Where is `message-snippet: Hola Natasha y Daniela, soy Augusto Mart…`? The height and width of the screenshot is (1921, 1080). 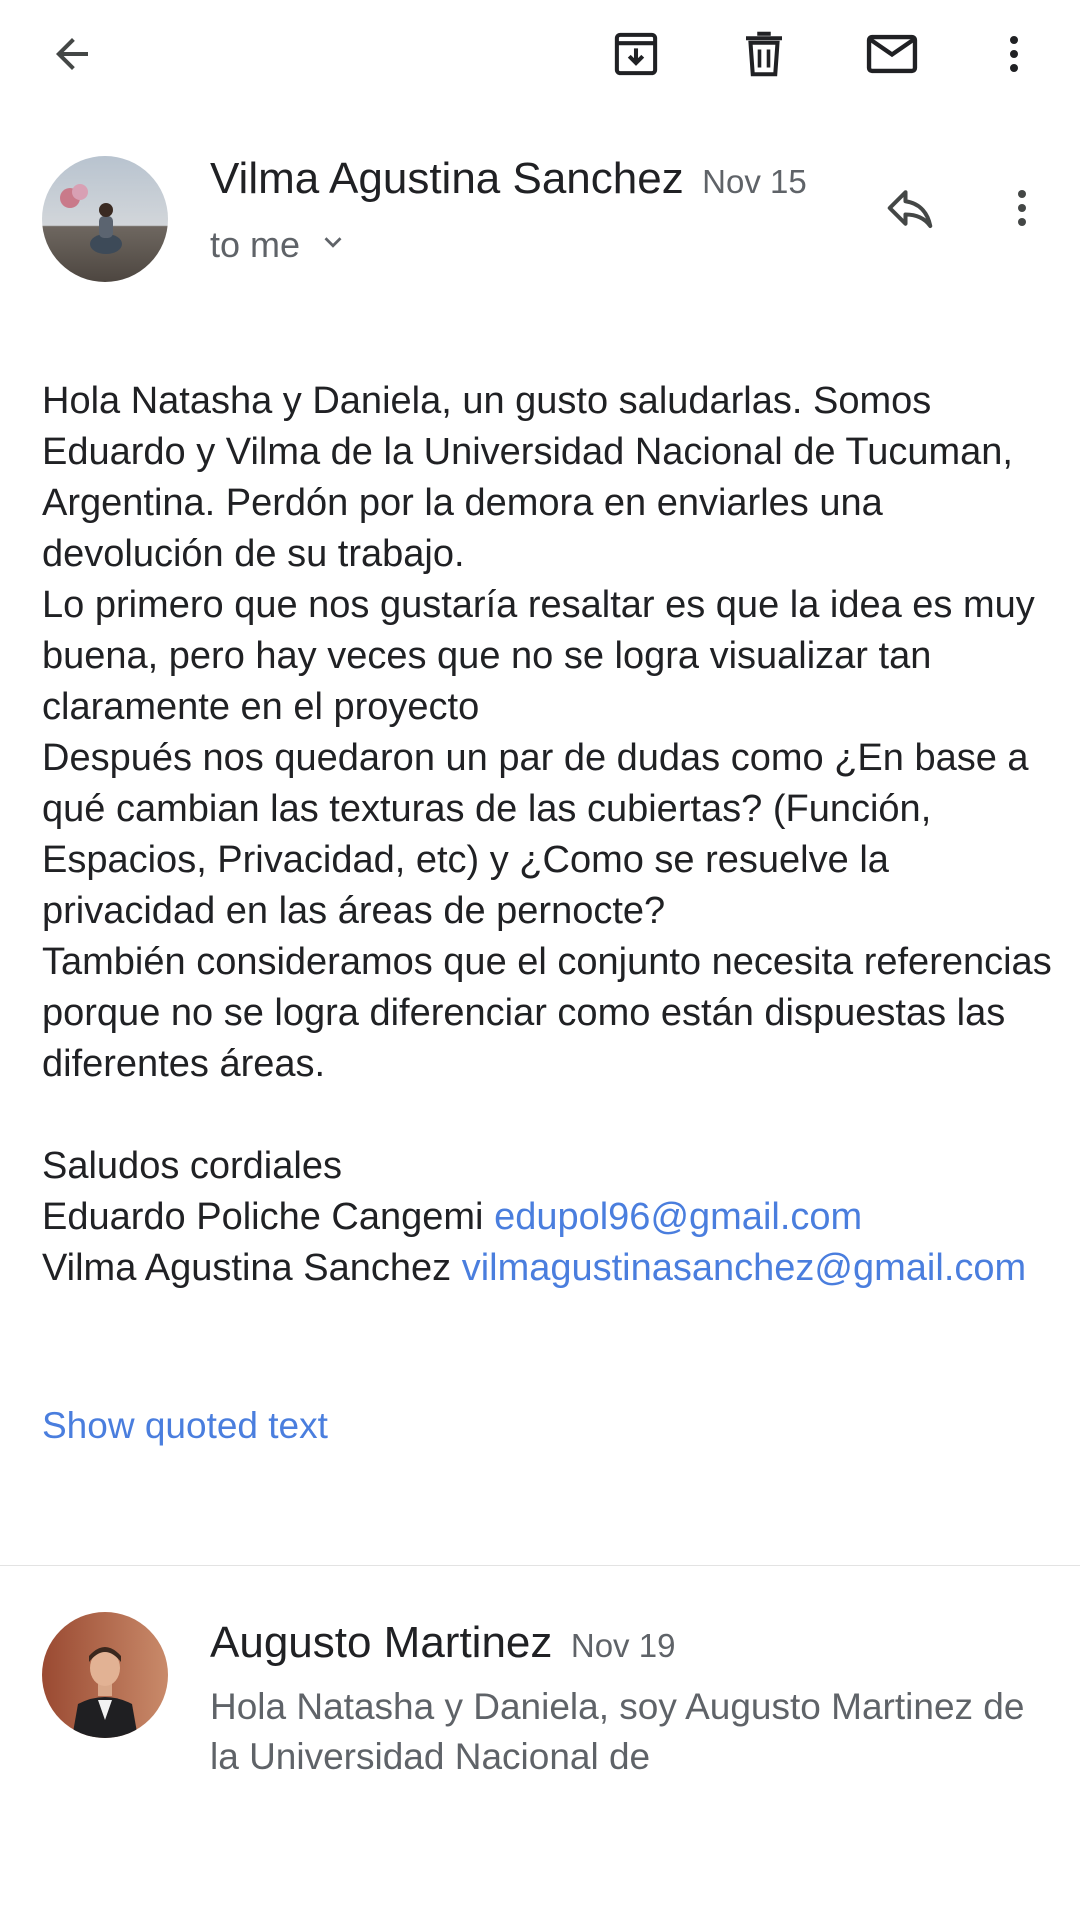 message-snippet: Hola Natasha y Daniela, soy Augusto Mart… is located at coordinates (617, 1731).